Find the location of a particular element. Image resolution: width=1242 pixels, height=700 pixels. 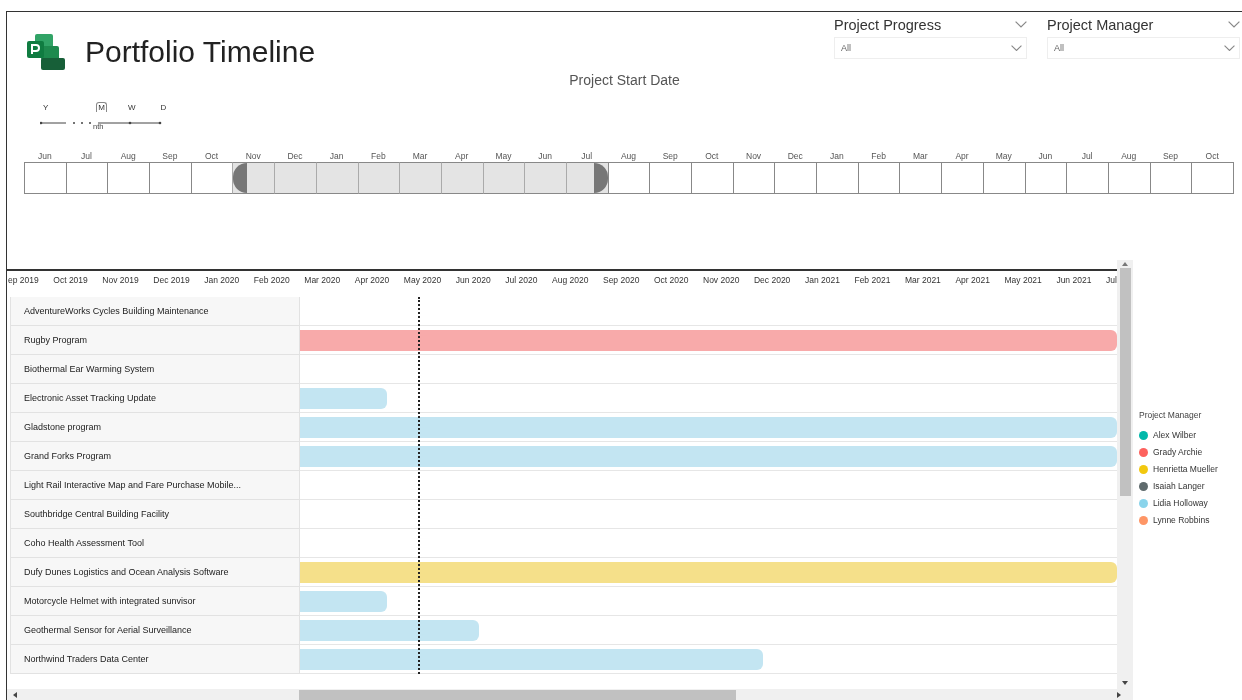

axis-label: ep 2019 is located at coordinates (23, 281).